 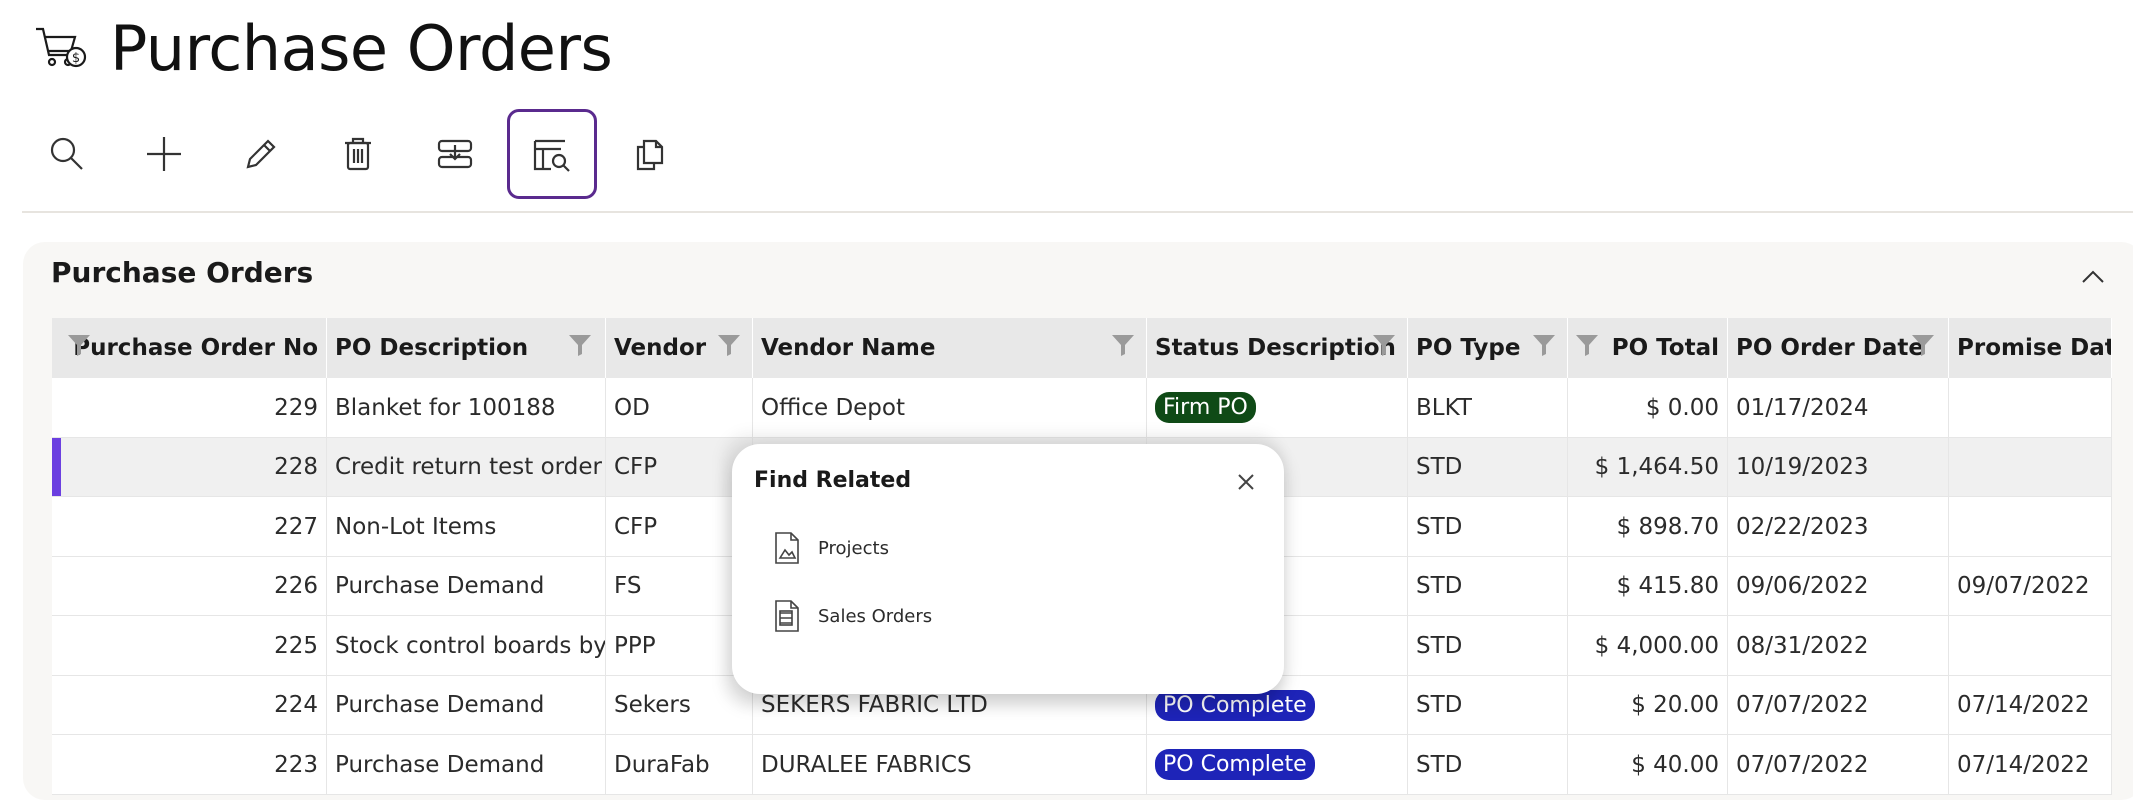 I want to click on find-related-sales-orders: Sales Orders, so click(x=853, y=616).